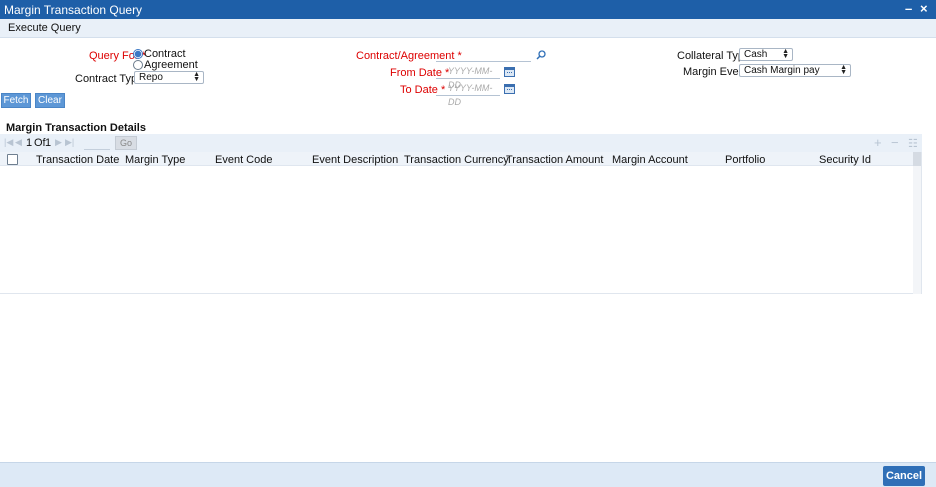  Describe the element at coordinates (58, 142) in the screenshot. I see `next-page-icon: ▶` at that location.